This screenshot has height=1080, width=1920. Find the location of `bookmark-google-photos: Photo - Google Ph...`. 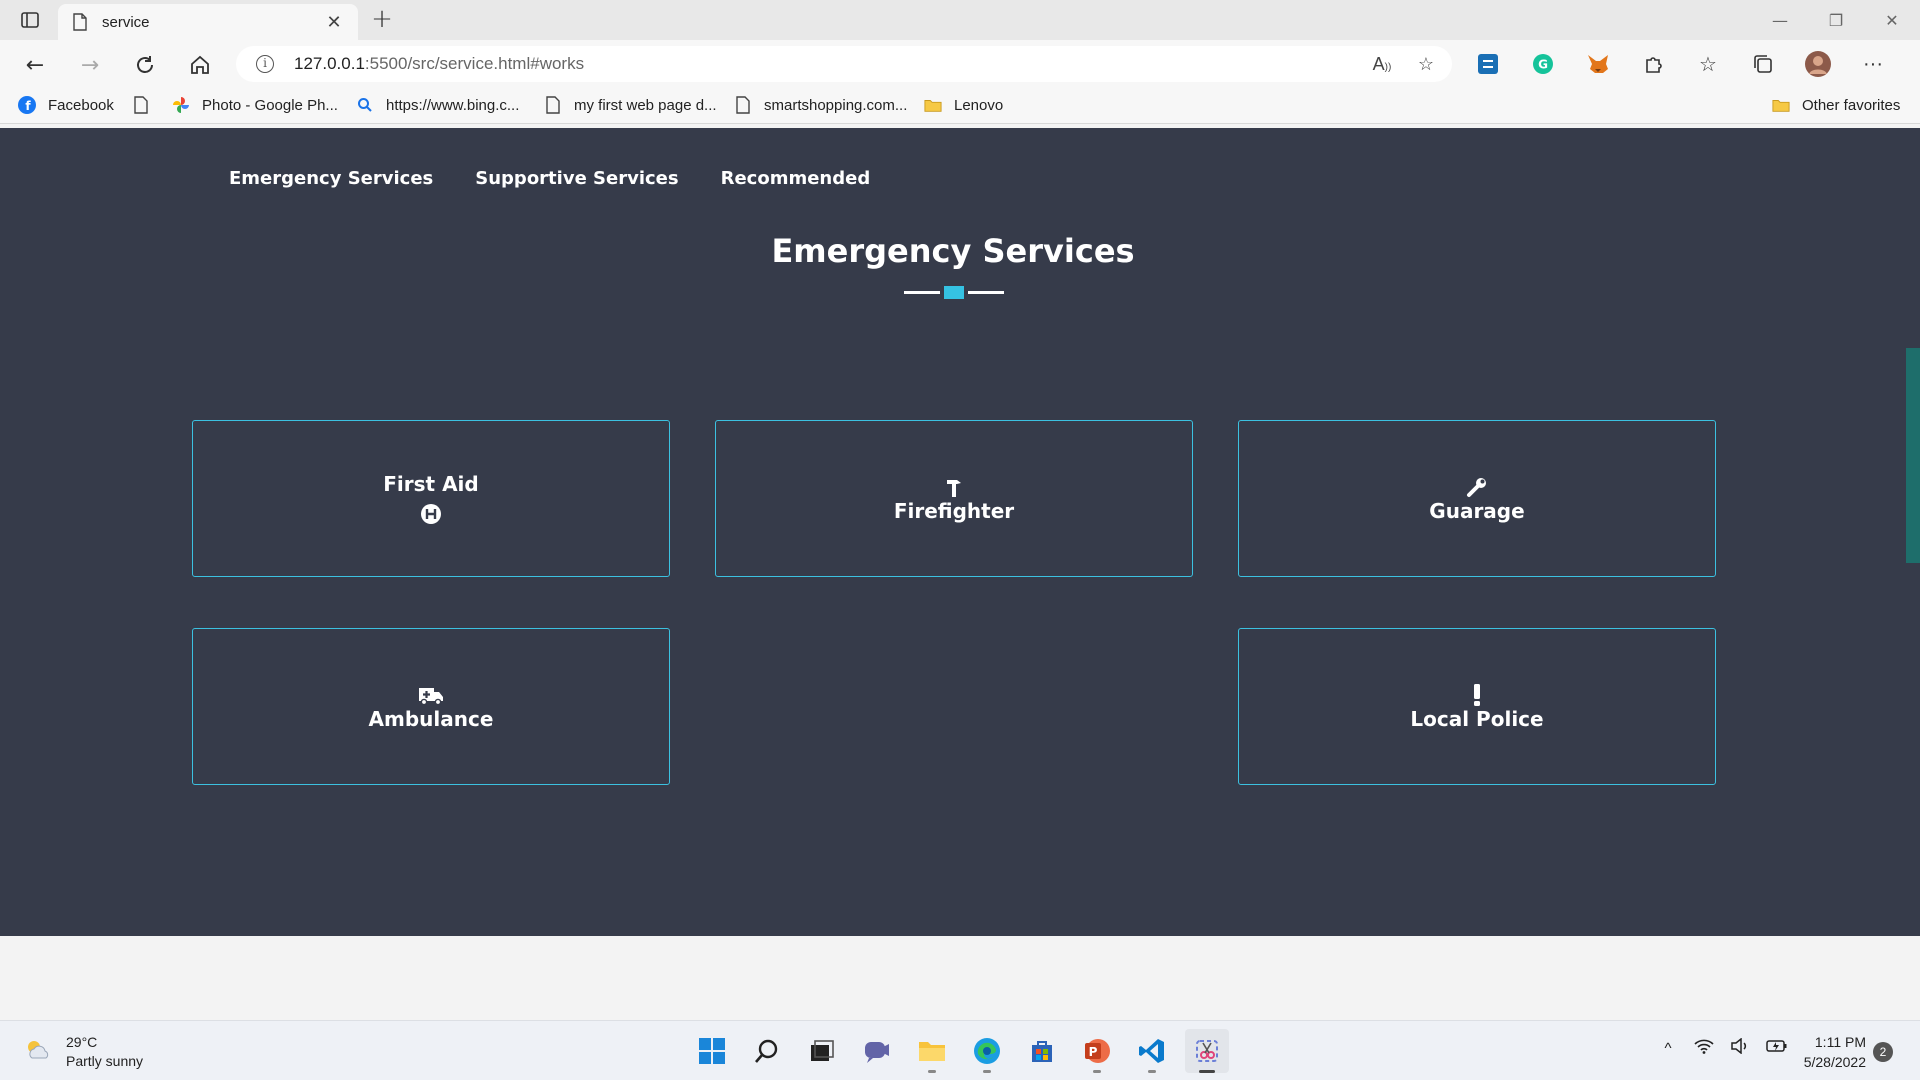

bookmark-google-photos: Photo - Google Ph... is located at coordinates (255, 105).